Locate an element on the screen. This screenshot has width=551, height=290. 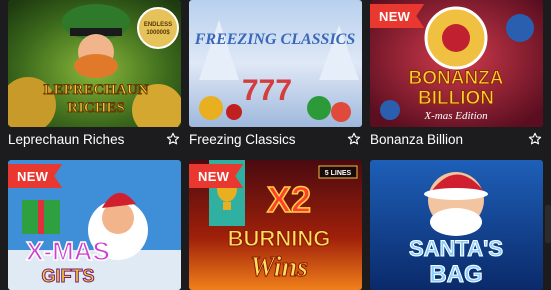
svg-text: LEPRECHAUN is located at coordinates (95, 90).